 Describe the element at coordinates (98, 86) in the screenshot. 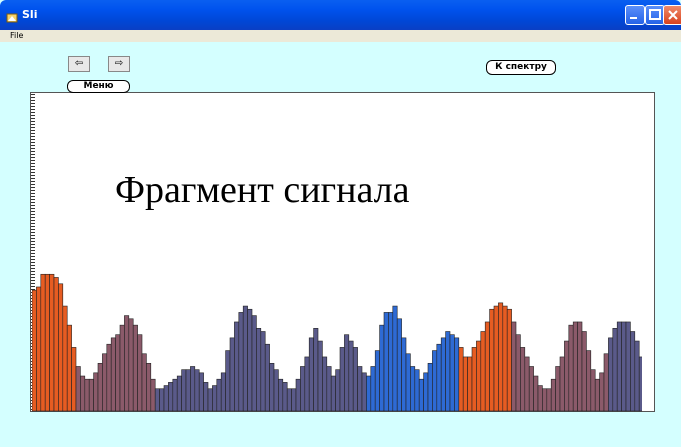

I see `menu-button: Меню` at that location.